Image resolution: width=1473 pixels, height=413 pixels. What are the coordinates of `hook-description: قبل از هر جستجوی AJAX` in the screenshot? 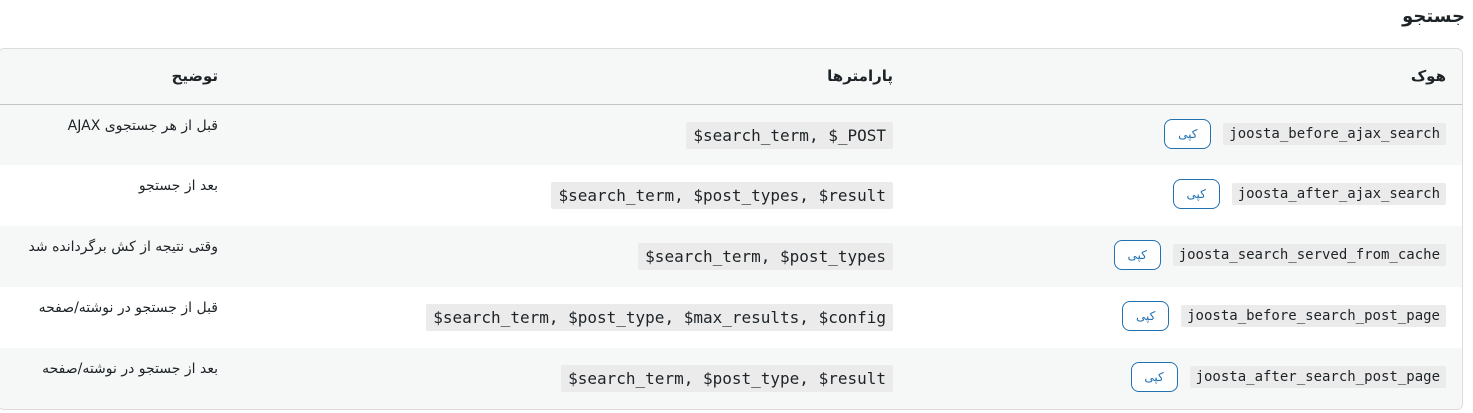 It's located at (142, 125).